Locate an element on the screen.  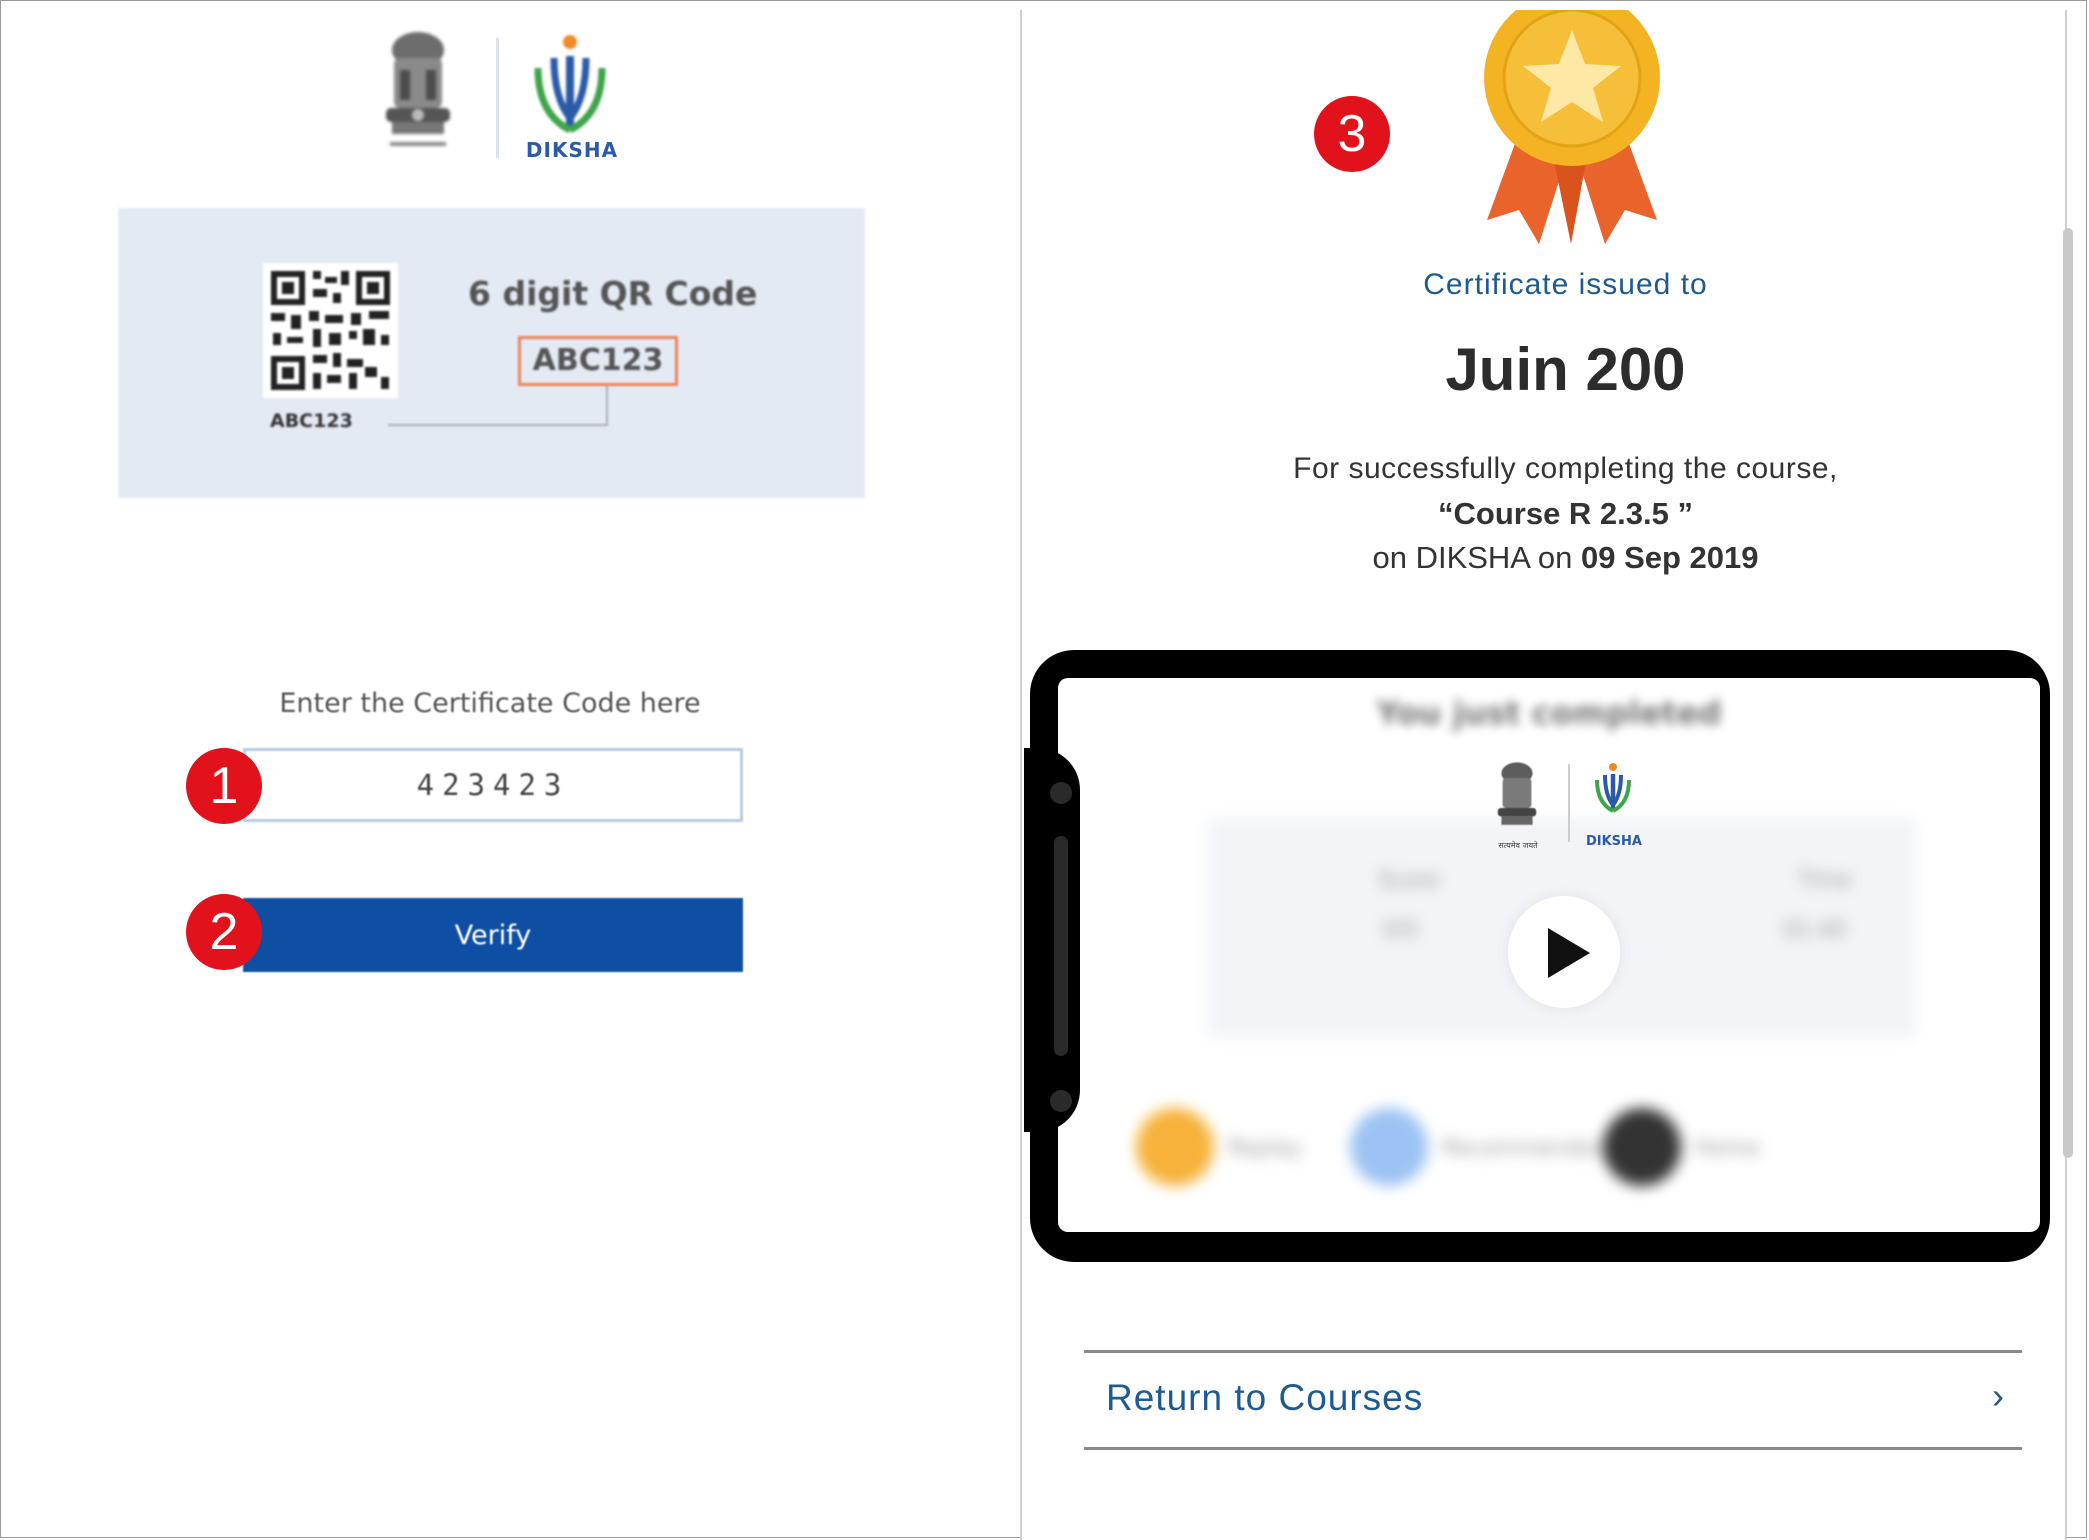
recipient-name: Juin 200 is located at coordinates (1565, 369).